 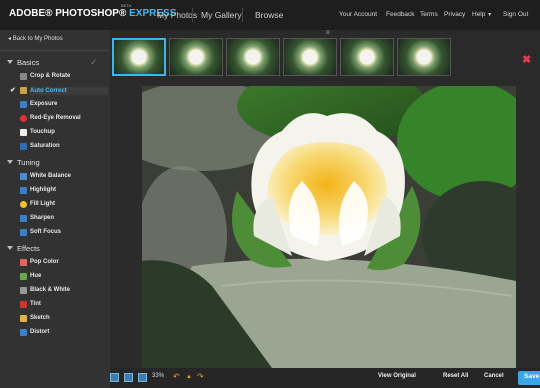 I want to click on back-to-photos-link: ◂ Back to My Photos, so click(x=35, y=38).